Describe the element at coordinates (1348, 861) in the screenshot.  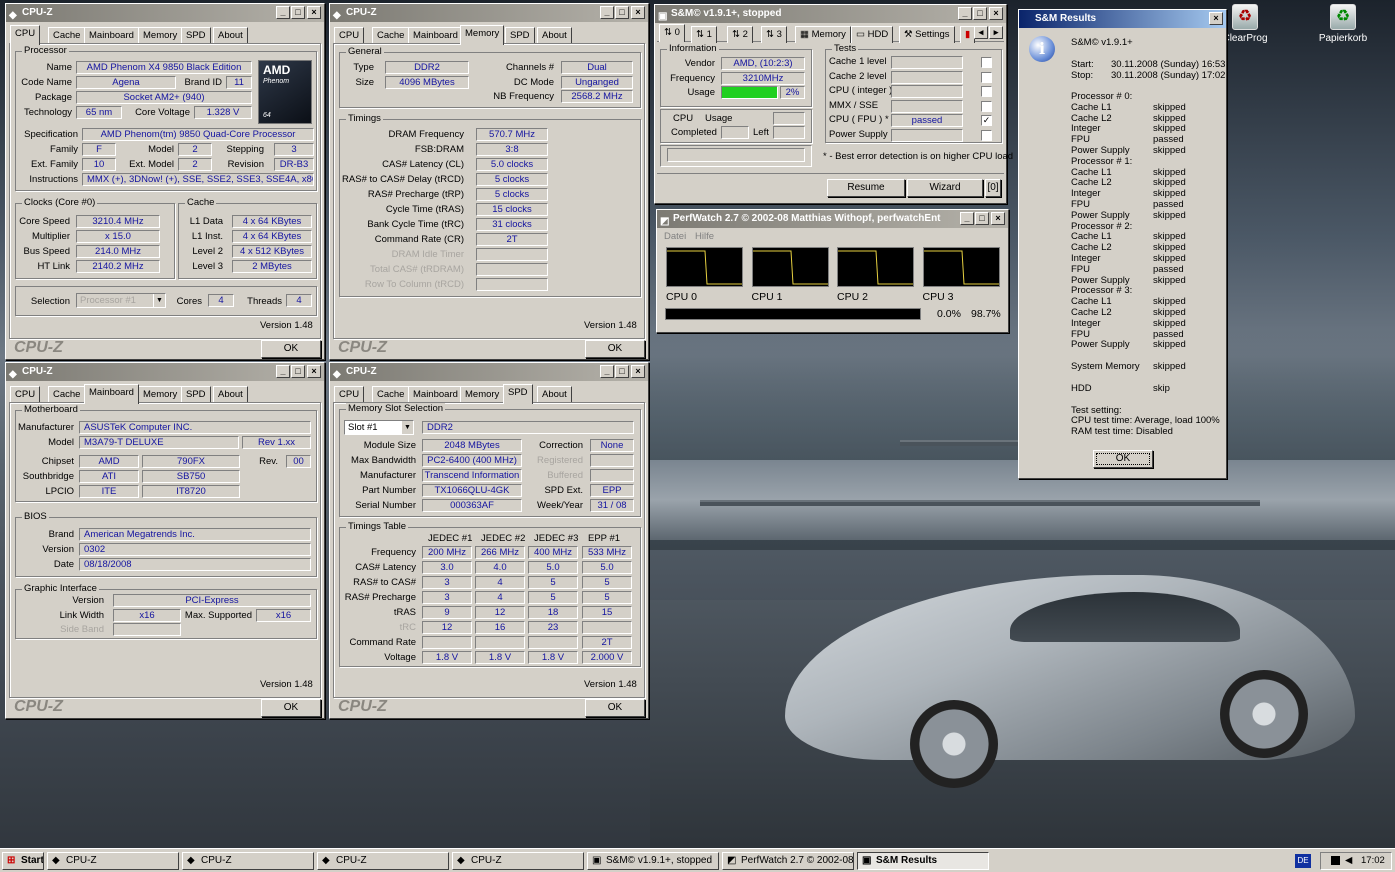
I see `speaker-icon: ◀` at that location.